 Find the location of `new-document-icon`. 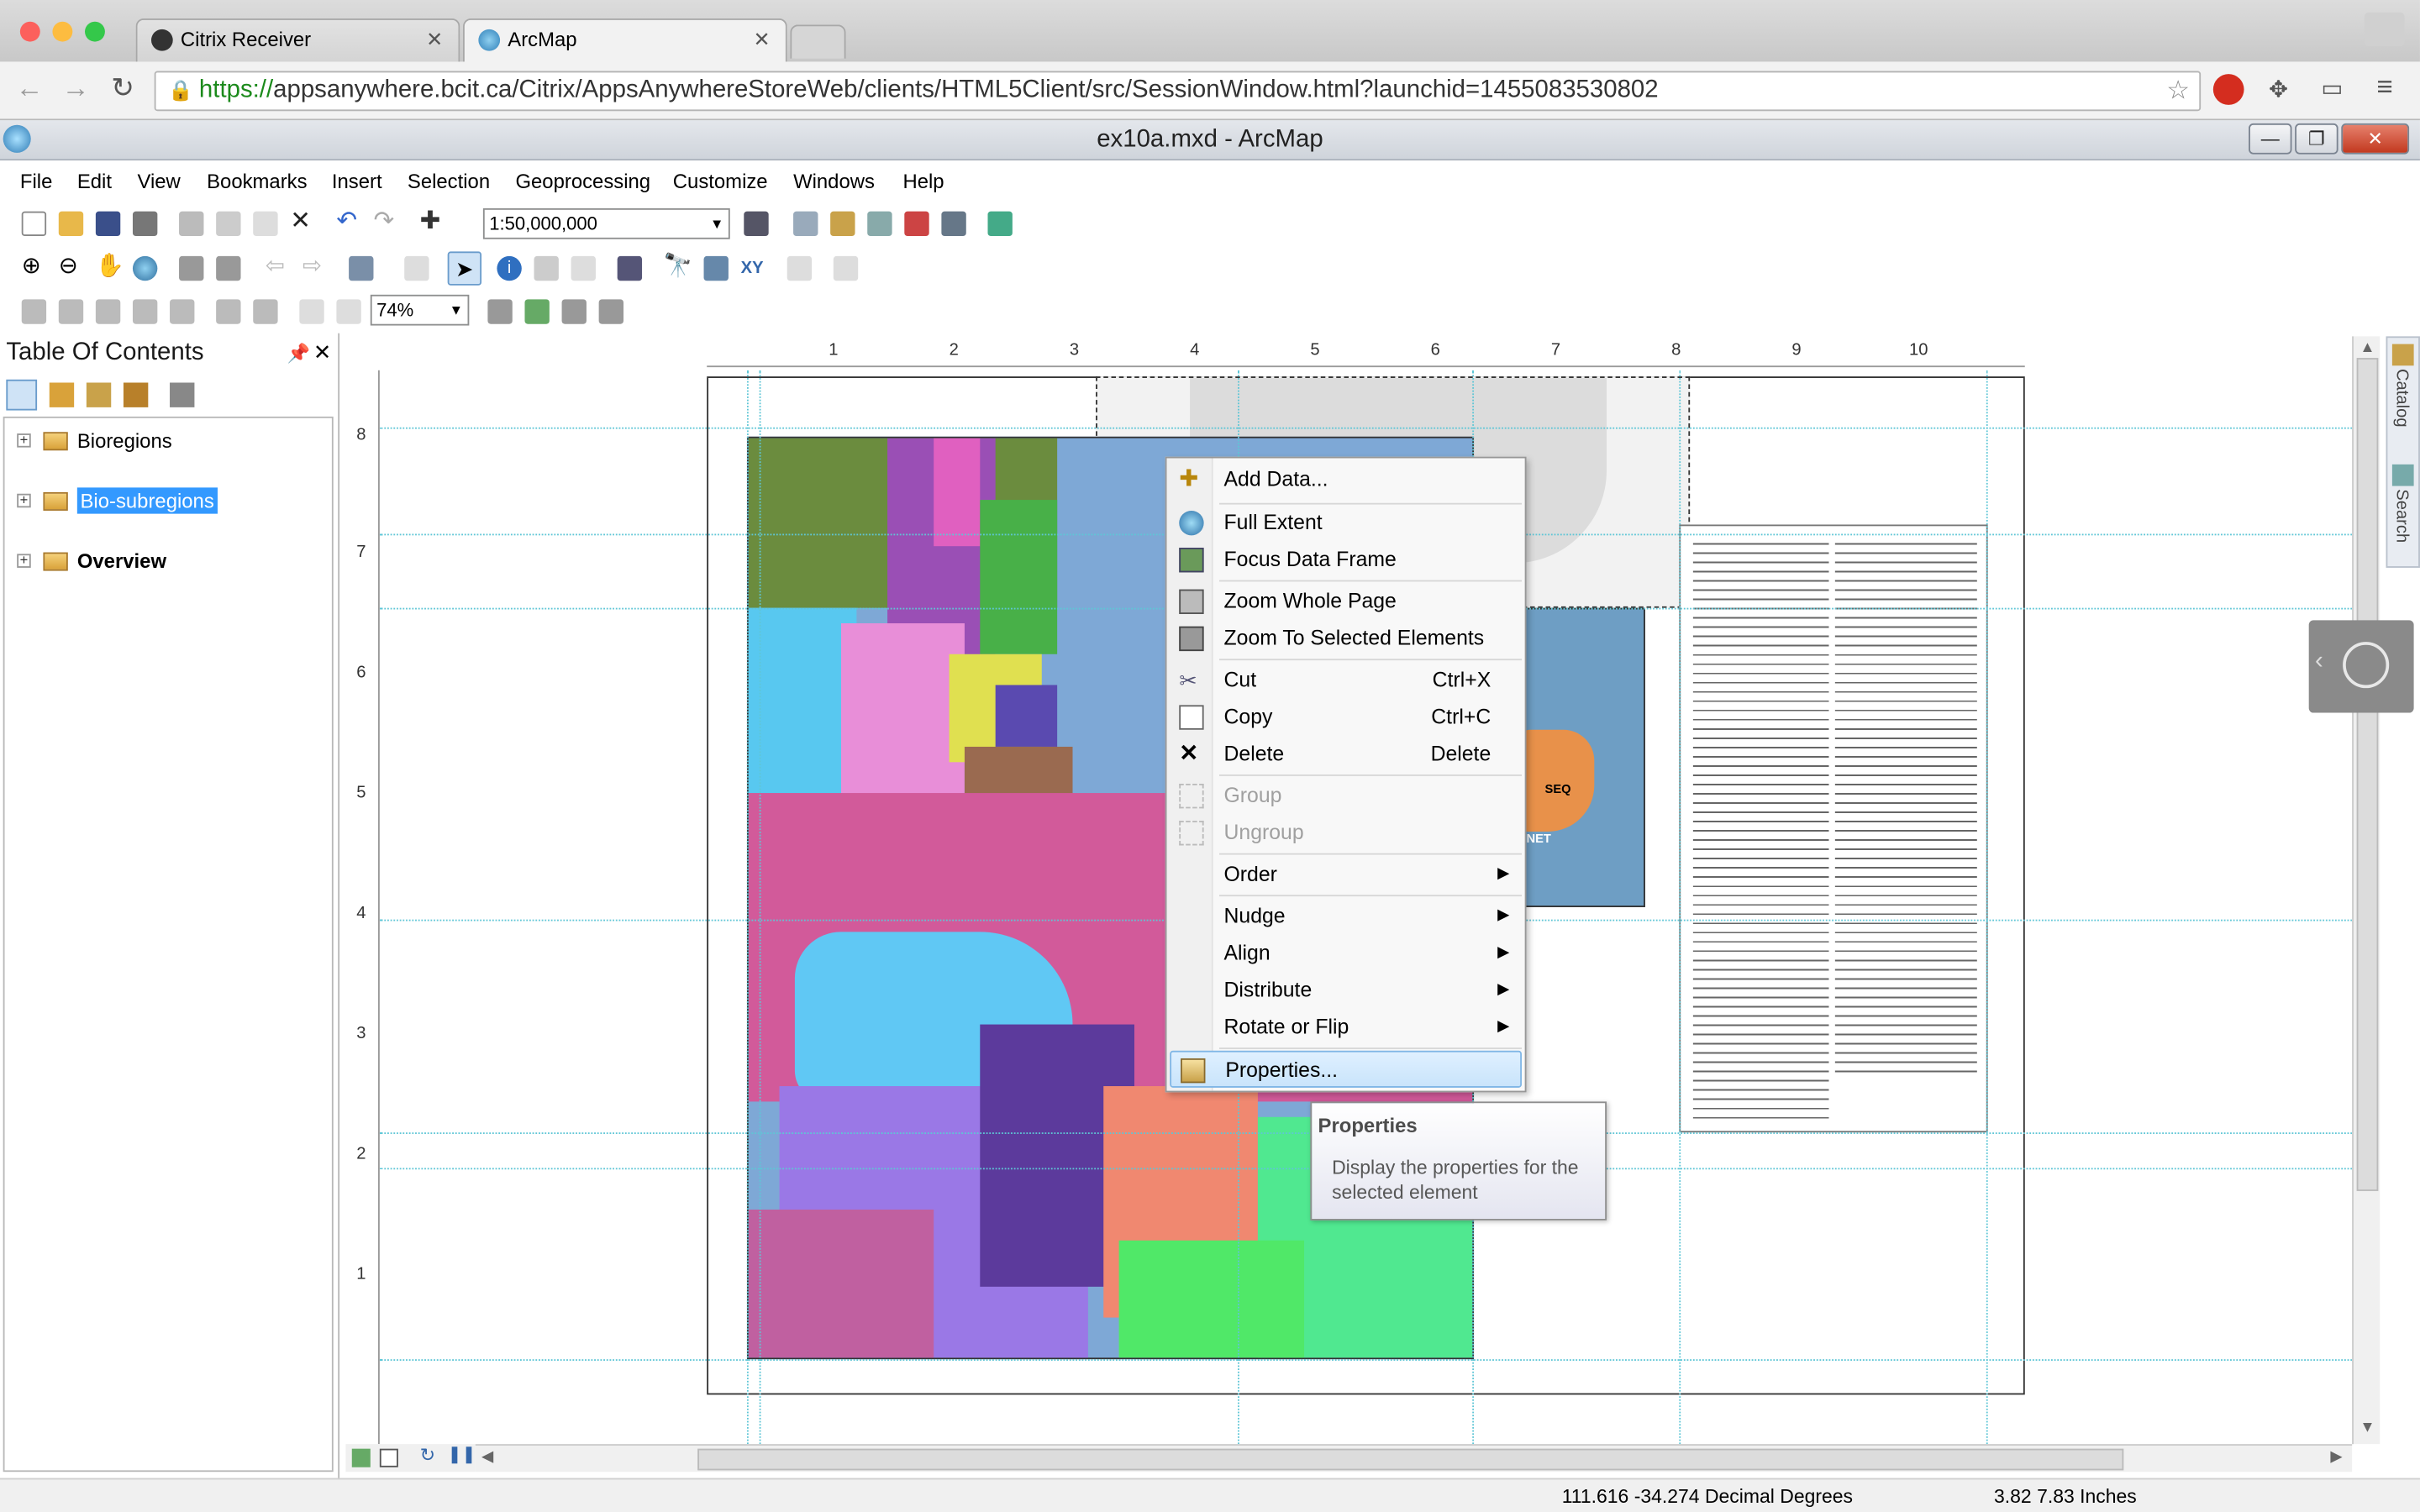

new-document-icon is located at coordinates (34, 224).